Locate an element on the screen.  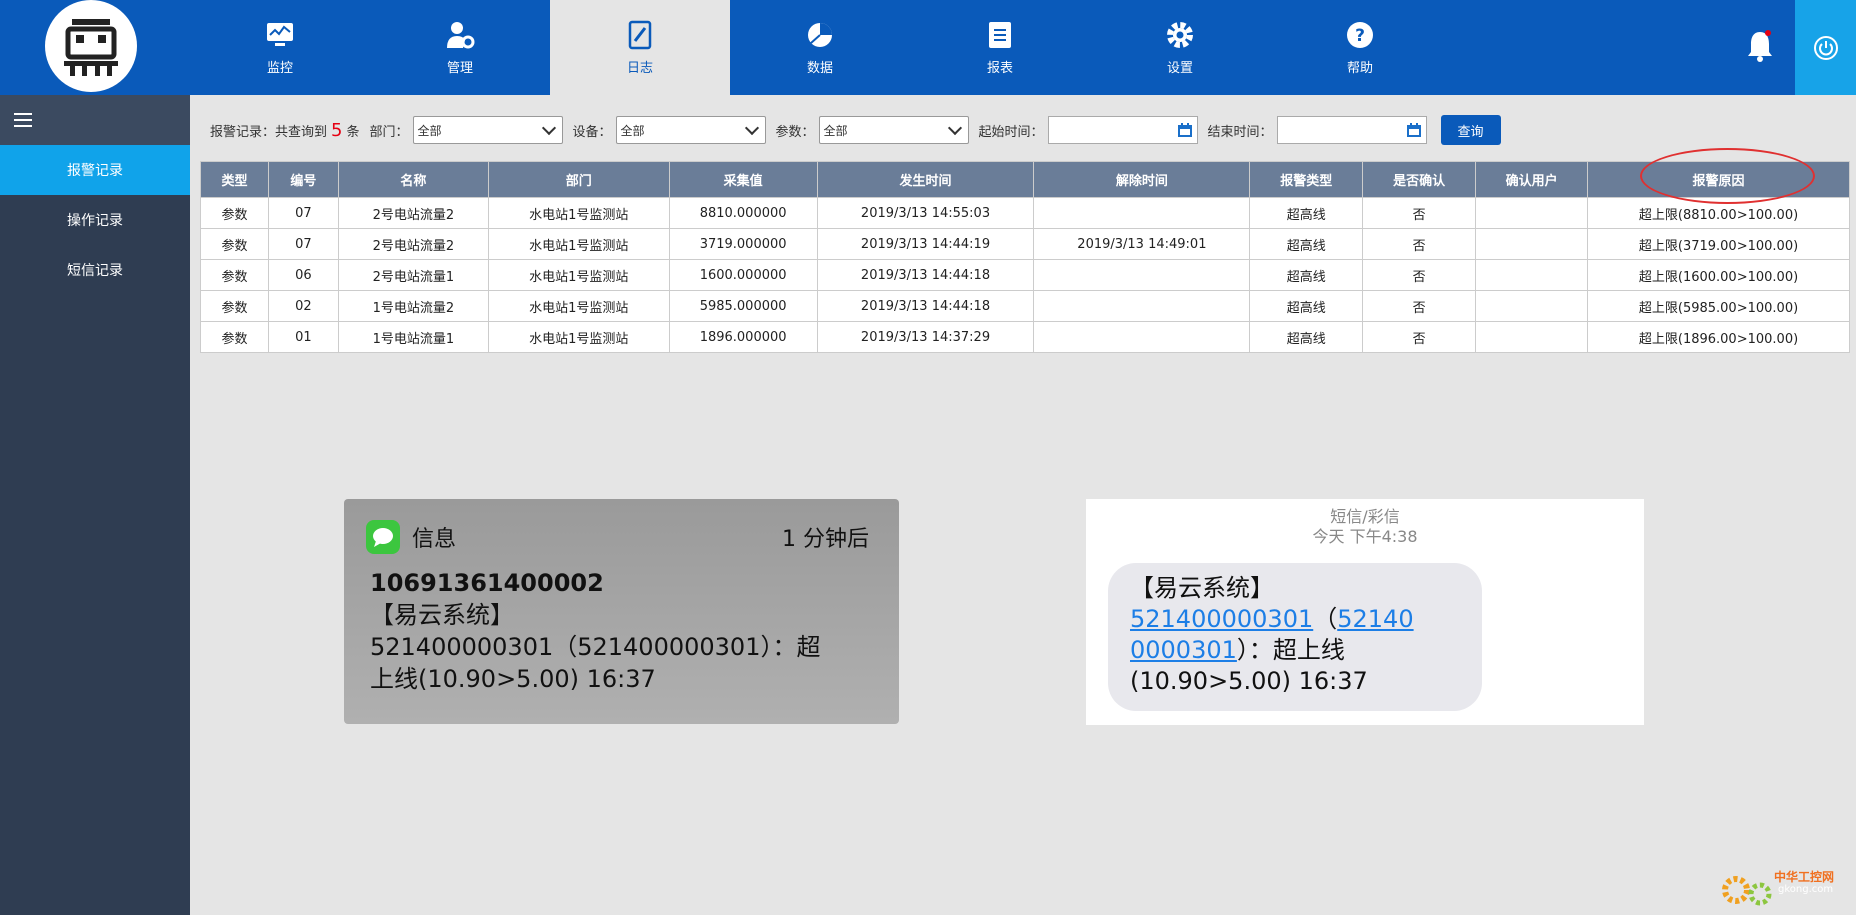
sms-bubble-line-2: 521400000301（52140 is located at coordinates (1295, 619).